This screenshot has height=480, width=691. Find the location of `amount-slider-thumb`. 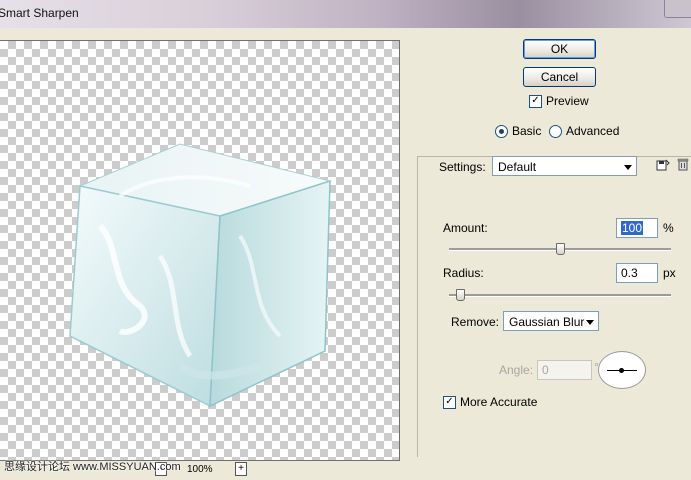

amount-slider-thumb is located at coordinates (560, 249).